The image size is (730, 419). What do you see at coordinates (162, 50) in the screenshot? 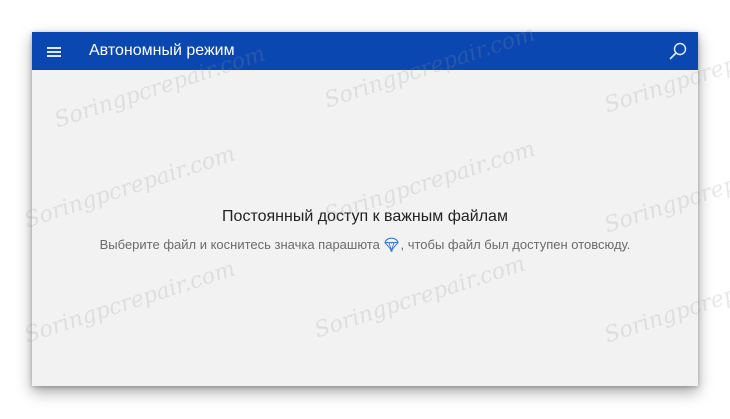
I see `page-title: Автономный режим` at bounding box center [162, 50].